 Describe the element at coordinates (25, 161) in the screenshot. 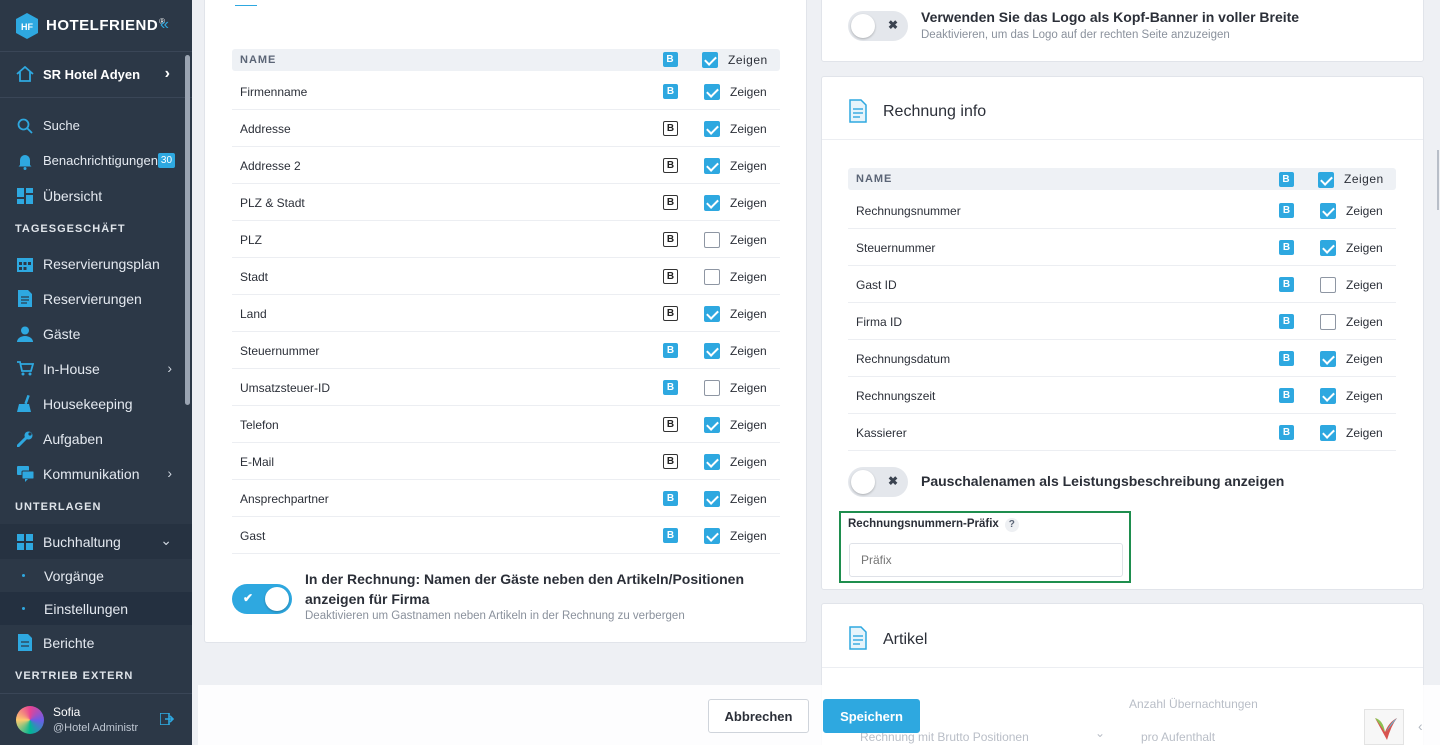

I see `bell-icon` at that location.